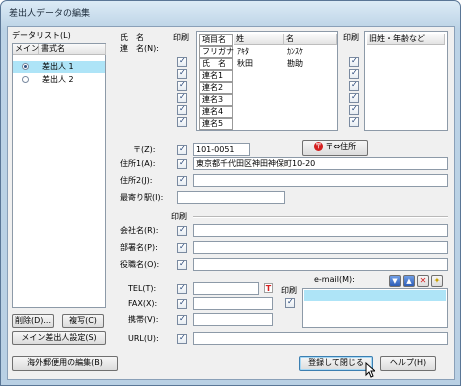 This screenshot has height=386, width=461. I want to click on name-label-line1: 氏 名, so click(132, 37).